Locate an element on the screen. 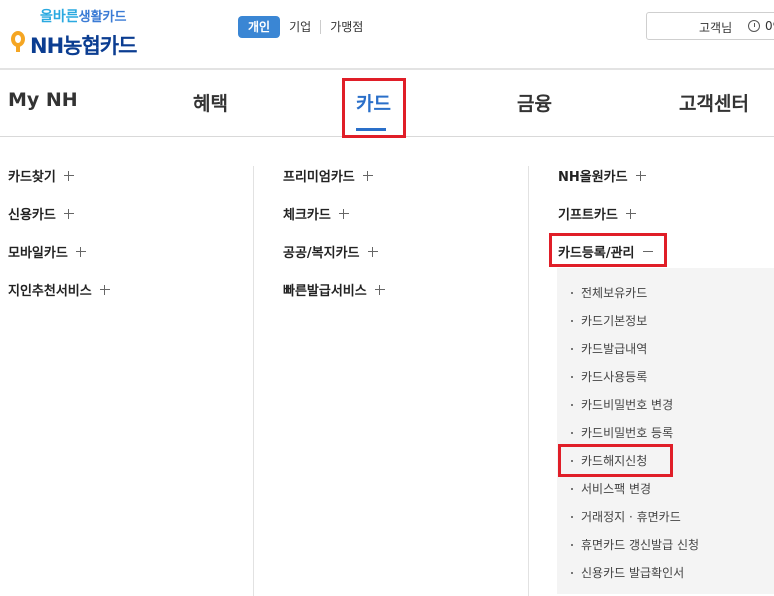 Image resolution: width=774 pixels, height=596 pixels. submenu-credit-card-certificate: 신용카드 발급확인서 is located at coordinates (627, 572).